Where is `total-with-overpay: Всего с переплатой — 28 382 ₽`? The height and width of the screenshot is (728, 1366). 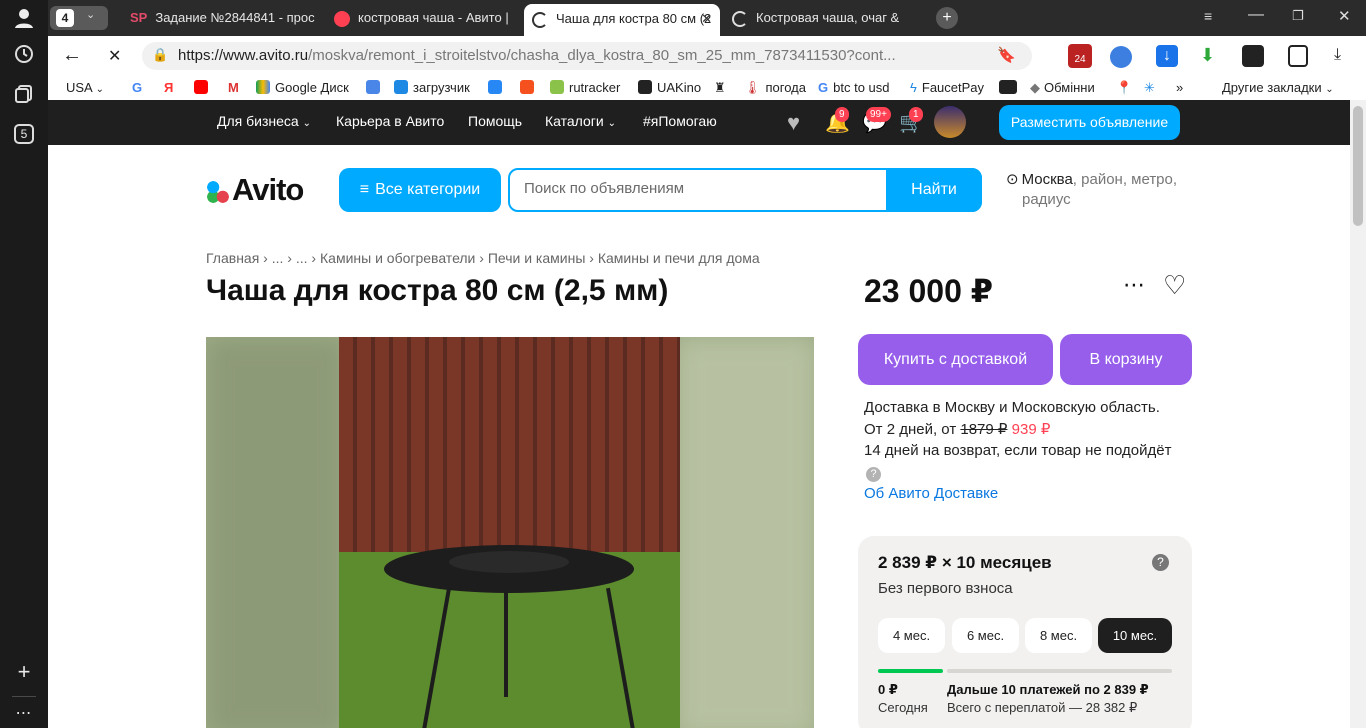 total-with-overpay: Всего с переплатой — 28 382 ₽ is located at coordinates (1042, 707).